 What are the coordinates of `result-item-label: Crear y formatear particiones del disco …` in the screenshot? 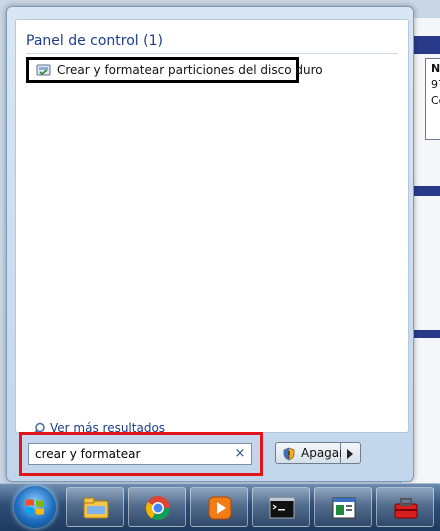 It's located at (190, 70).